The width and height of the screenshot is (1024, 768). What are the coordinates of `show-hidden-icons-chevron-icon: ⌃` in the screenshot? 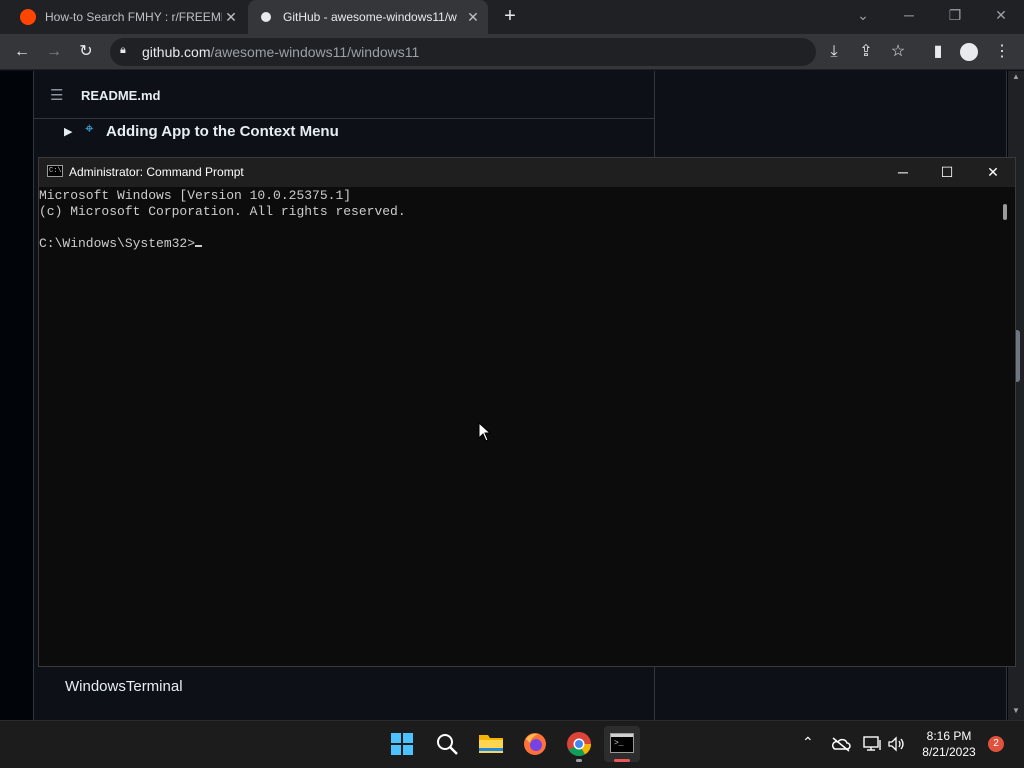 It's located at (808, 742).